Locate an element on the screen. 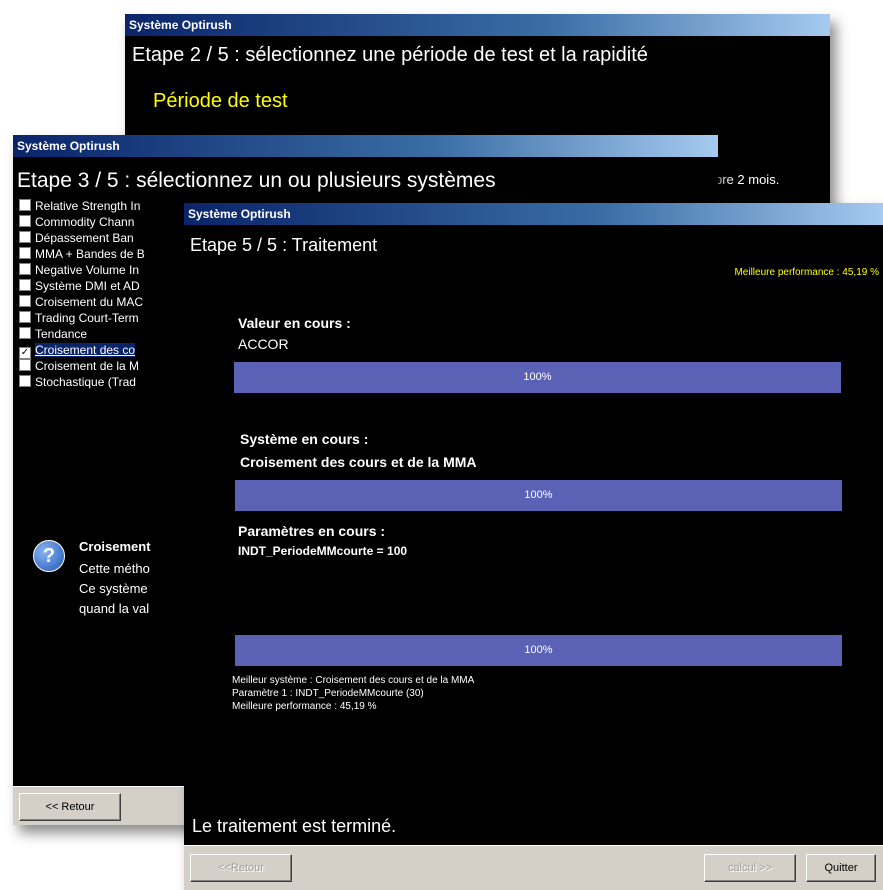  summary-parameter: Paramètre 1 : INDT_PeriodeMMcourte (30) is located at coordinates (328, 693).